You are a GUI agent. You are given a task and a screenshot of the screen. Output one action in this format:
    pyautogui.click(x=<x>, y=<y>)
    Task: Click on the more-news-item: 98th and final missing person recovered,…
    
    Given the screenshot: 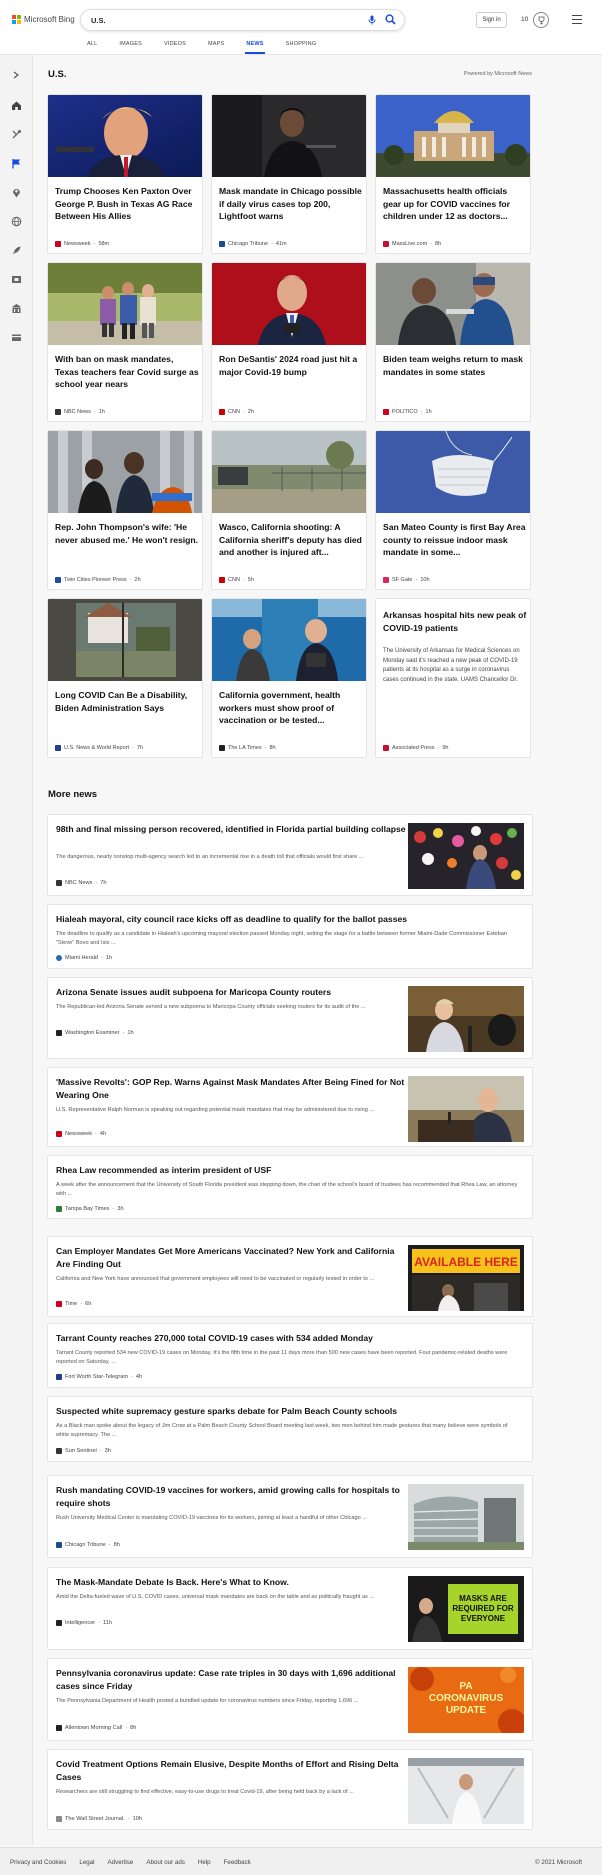 What is the action you would take?
    pyautogui.click(x=290, y=855)
    